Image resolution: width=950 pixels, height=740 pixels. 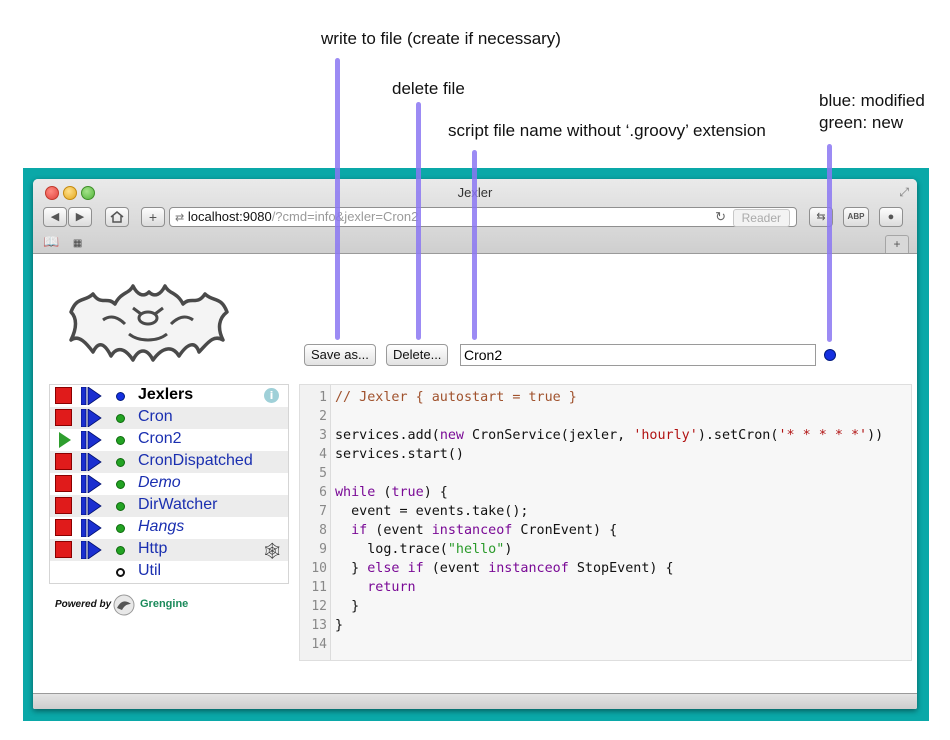 I want to click on jexler-name-link: Demo, so click(x=159, y=483).